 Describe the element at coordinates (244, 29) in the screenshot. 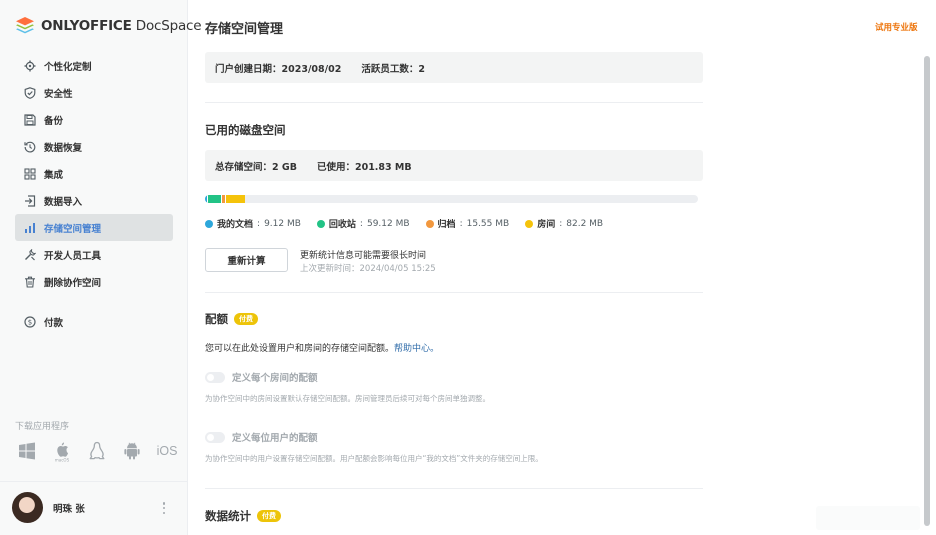

I see `page-title: 存储空间管理` at that location.